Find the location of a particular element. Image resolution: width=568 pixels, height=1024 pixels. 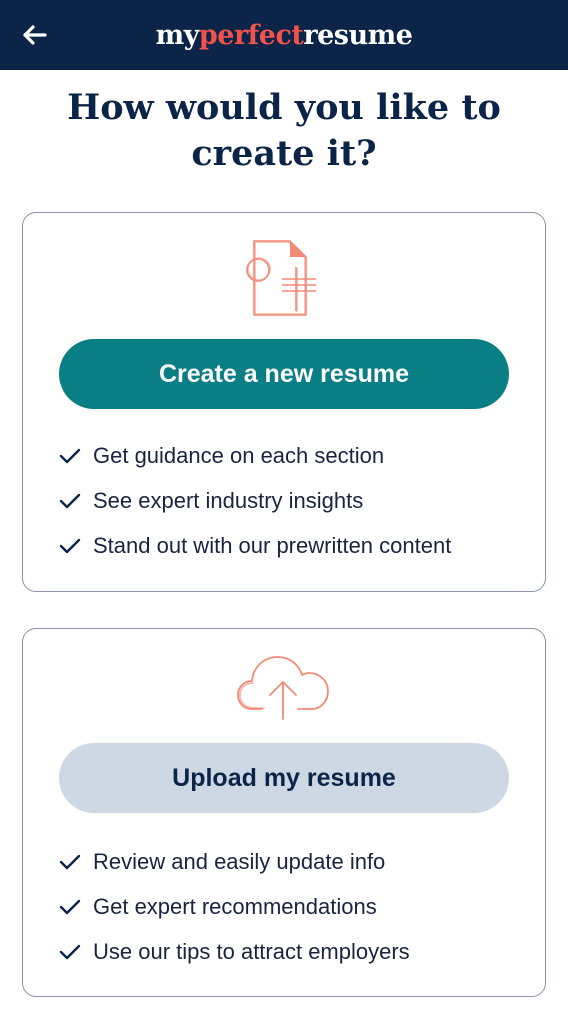

feature-text: See expert industry insights is located at coordinates (228, 500).